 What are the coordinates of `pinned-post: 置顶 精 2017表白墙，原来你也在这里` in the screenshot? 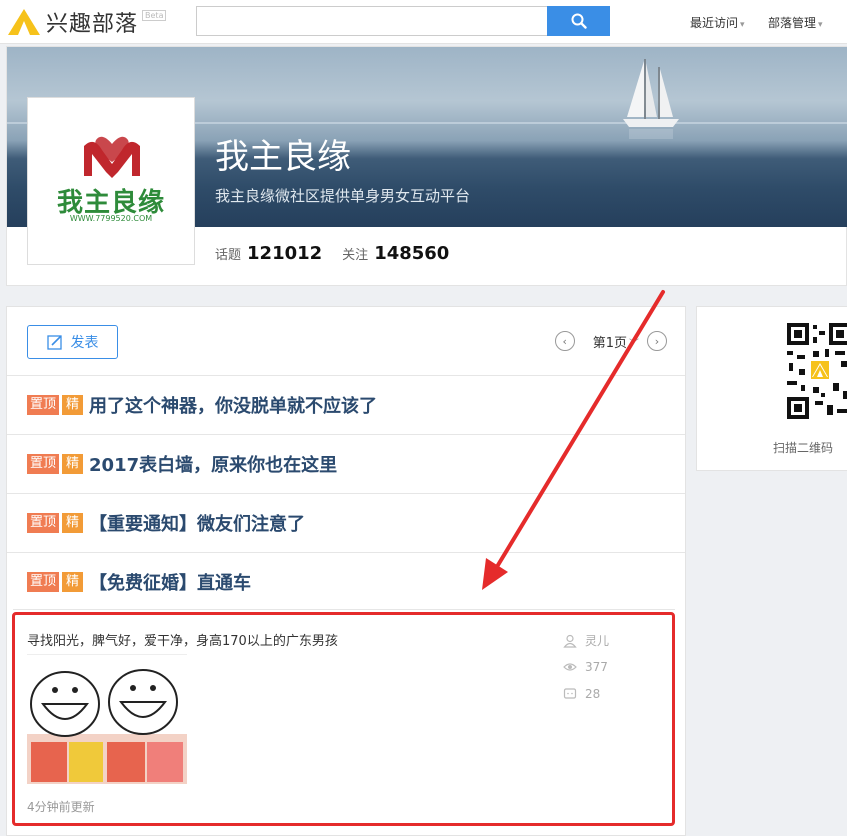 It's located at (346, 463).